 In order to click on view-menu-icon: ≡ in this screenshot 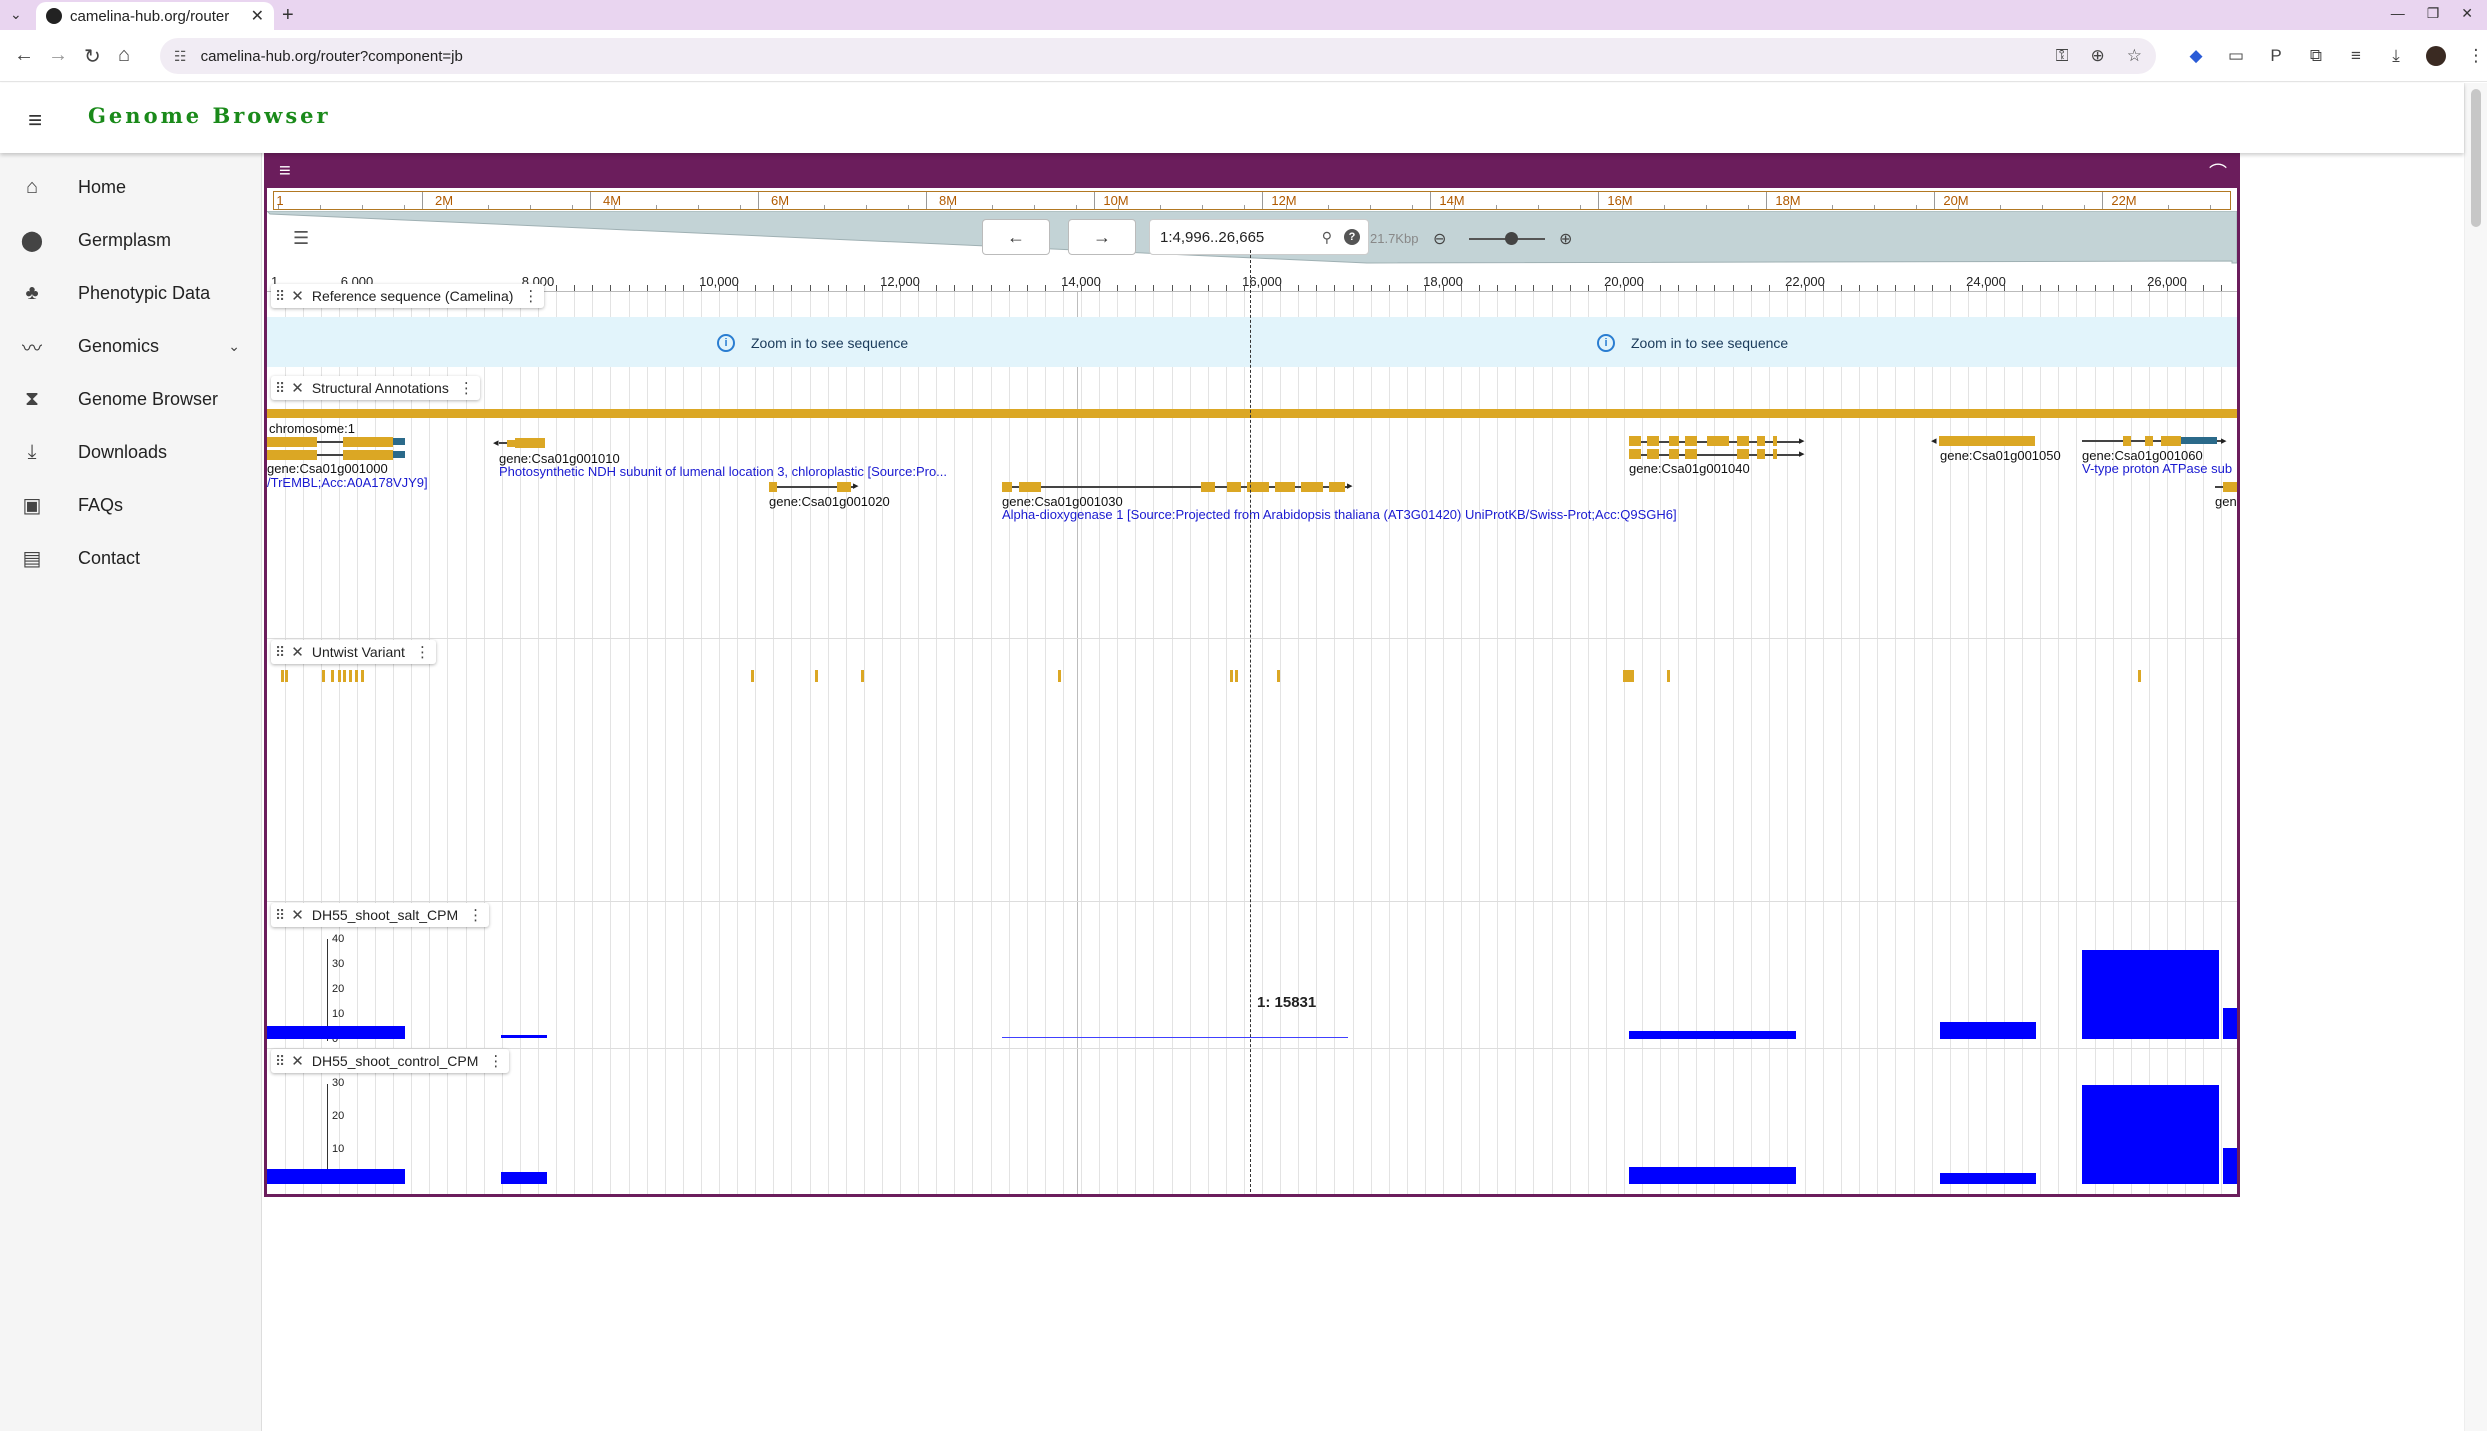, I will do `click(285, 171)`.